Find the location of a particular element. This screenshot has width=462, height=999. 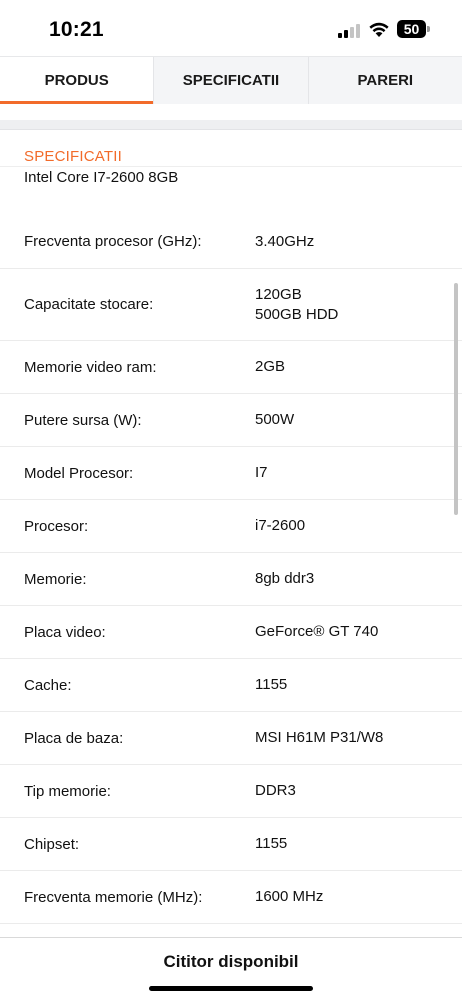

spec-value: GeForce® GT 740 is located at coordinates (317, 631).